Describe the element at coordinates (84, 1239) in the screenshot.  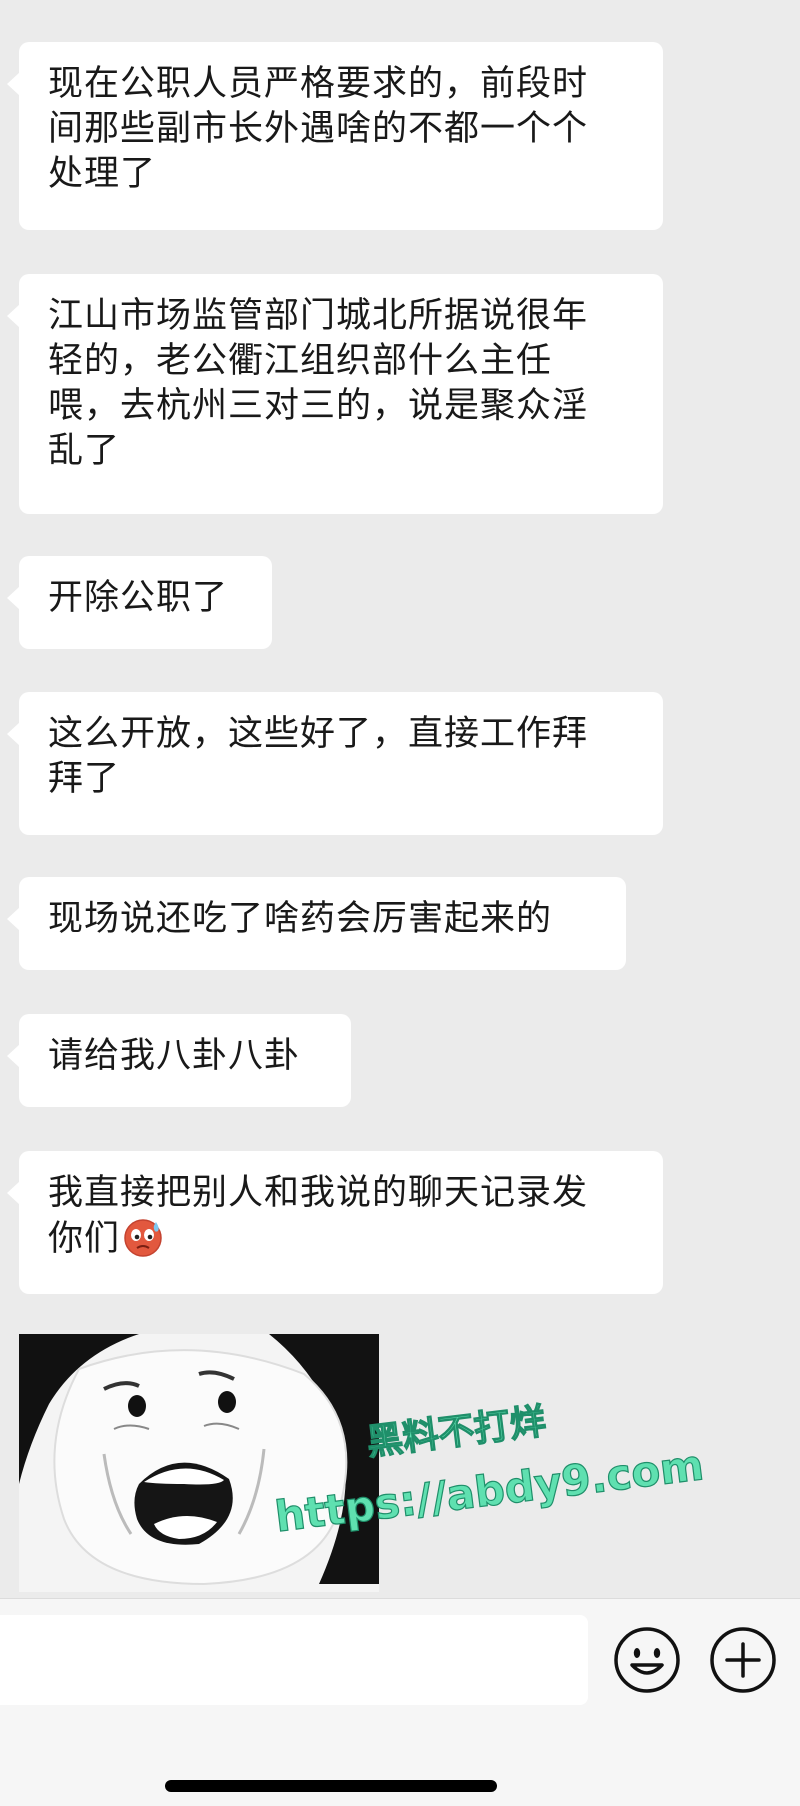
I see `message-text: 你们` at that location.